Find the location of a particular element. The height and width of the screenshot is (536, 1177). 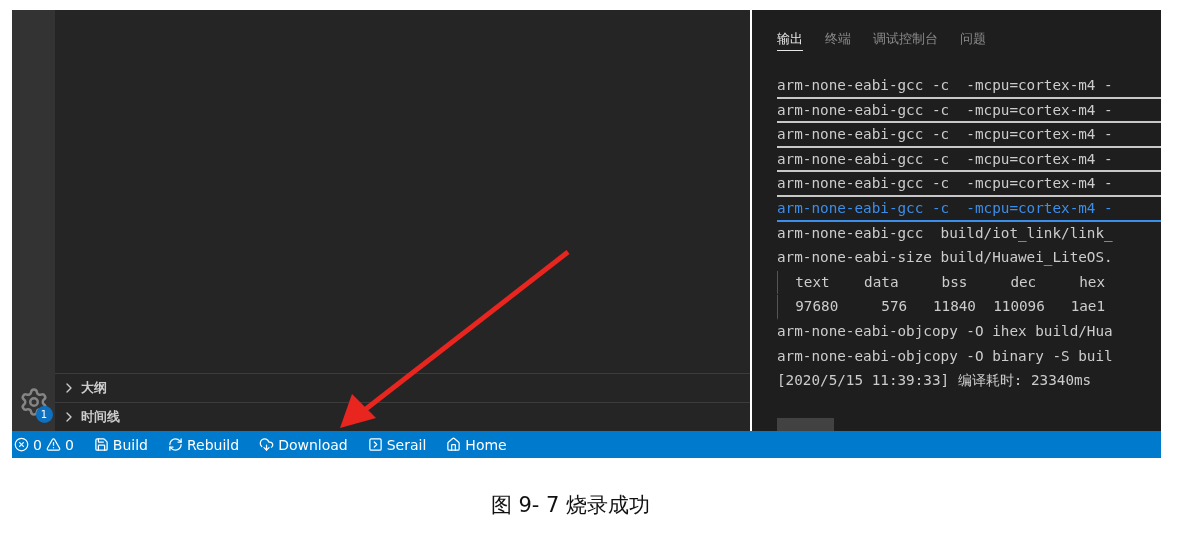

output-line: arm-none-eabi-size build/Huawei_LiteOS. is located at coordinates (945, 258).